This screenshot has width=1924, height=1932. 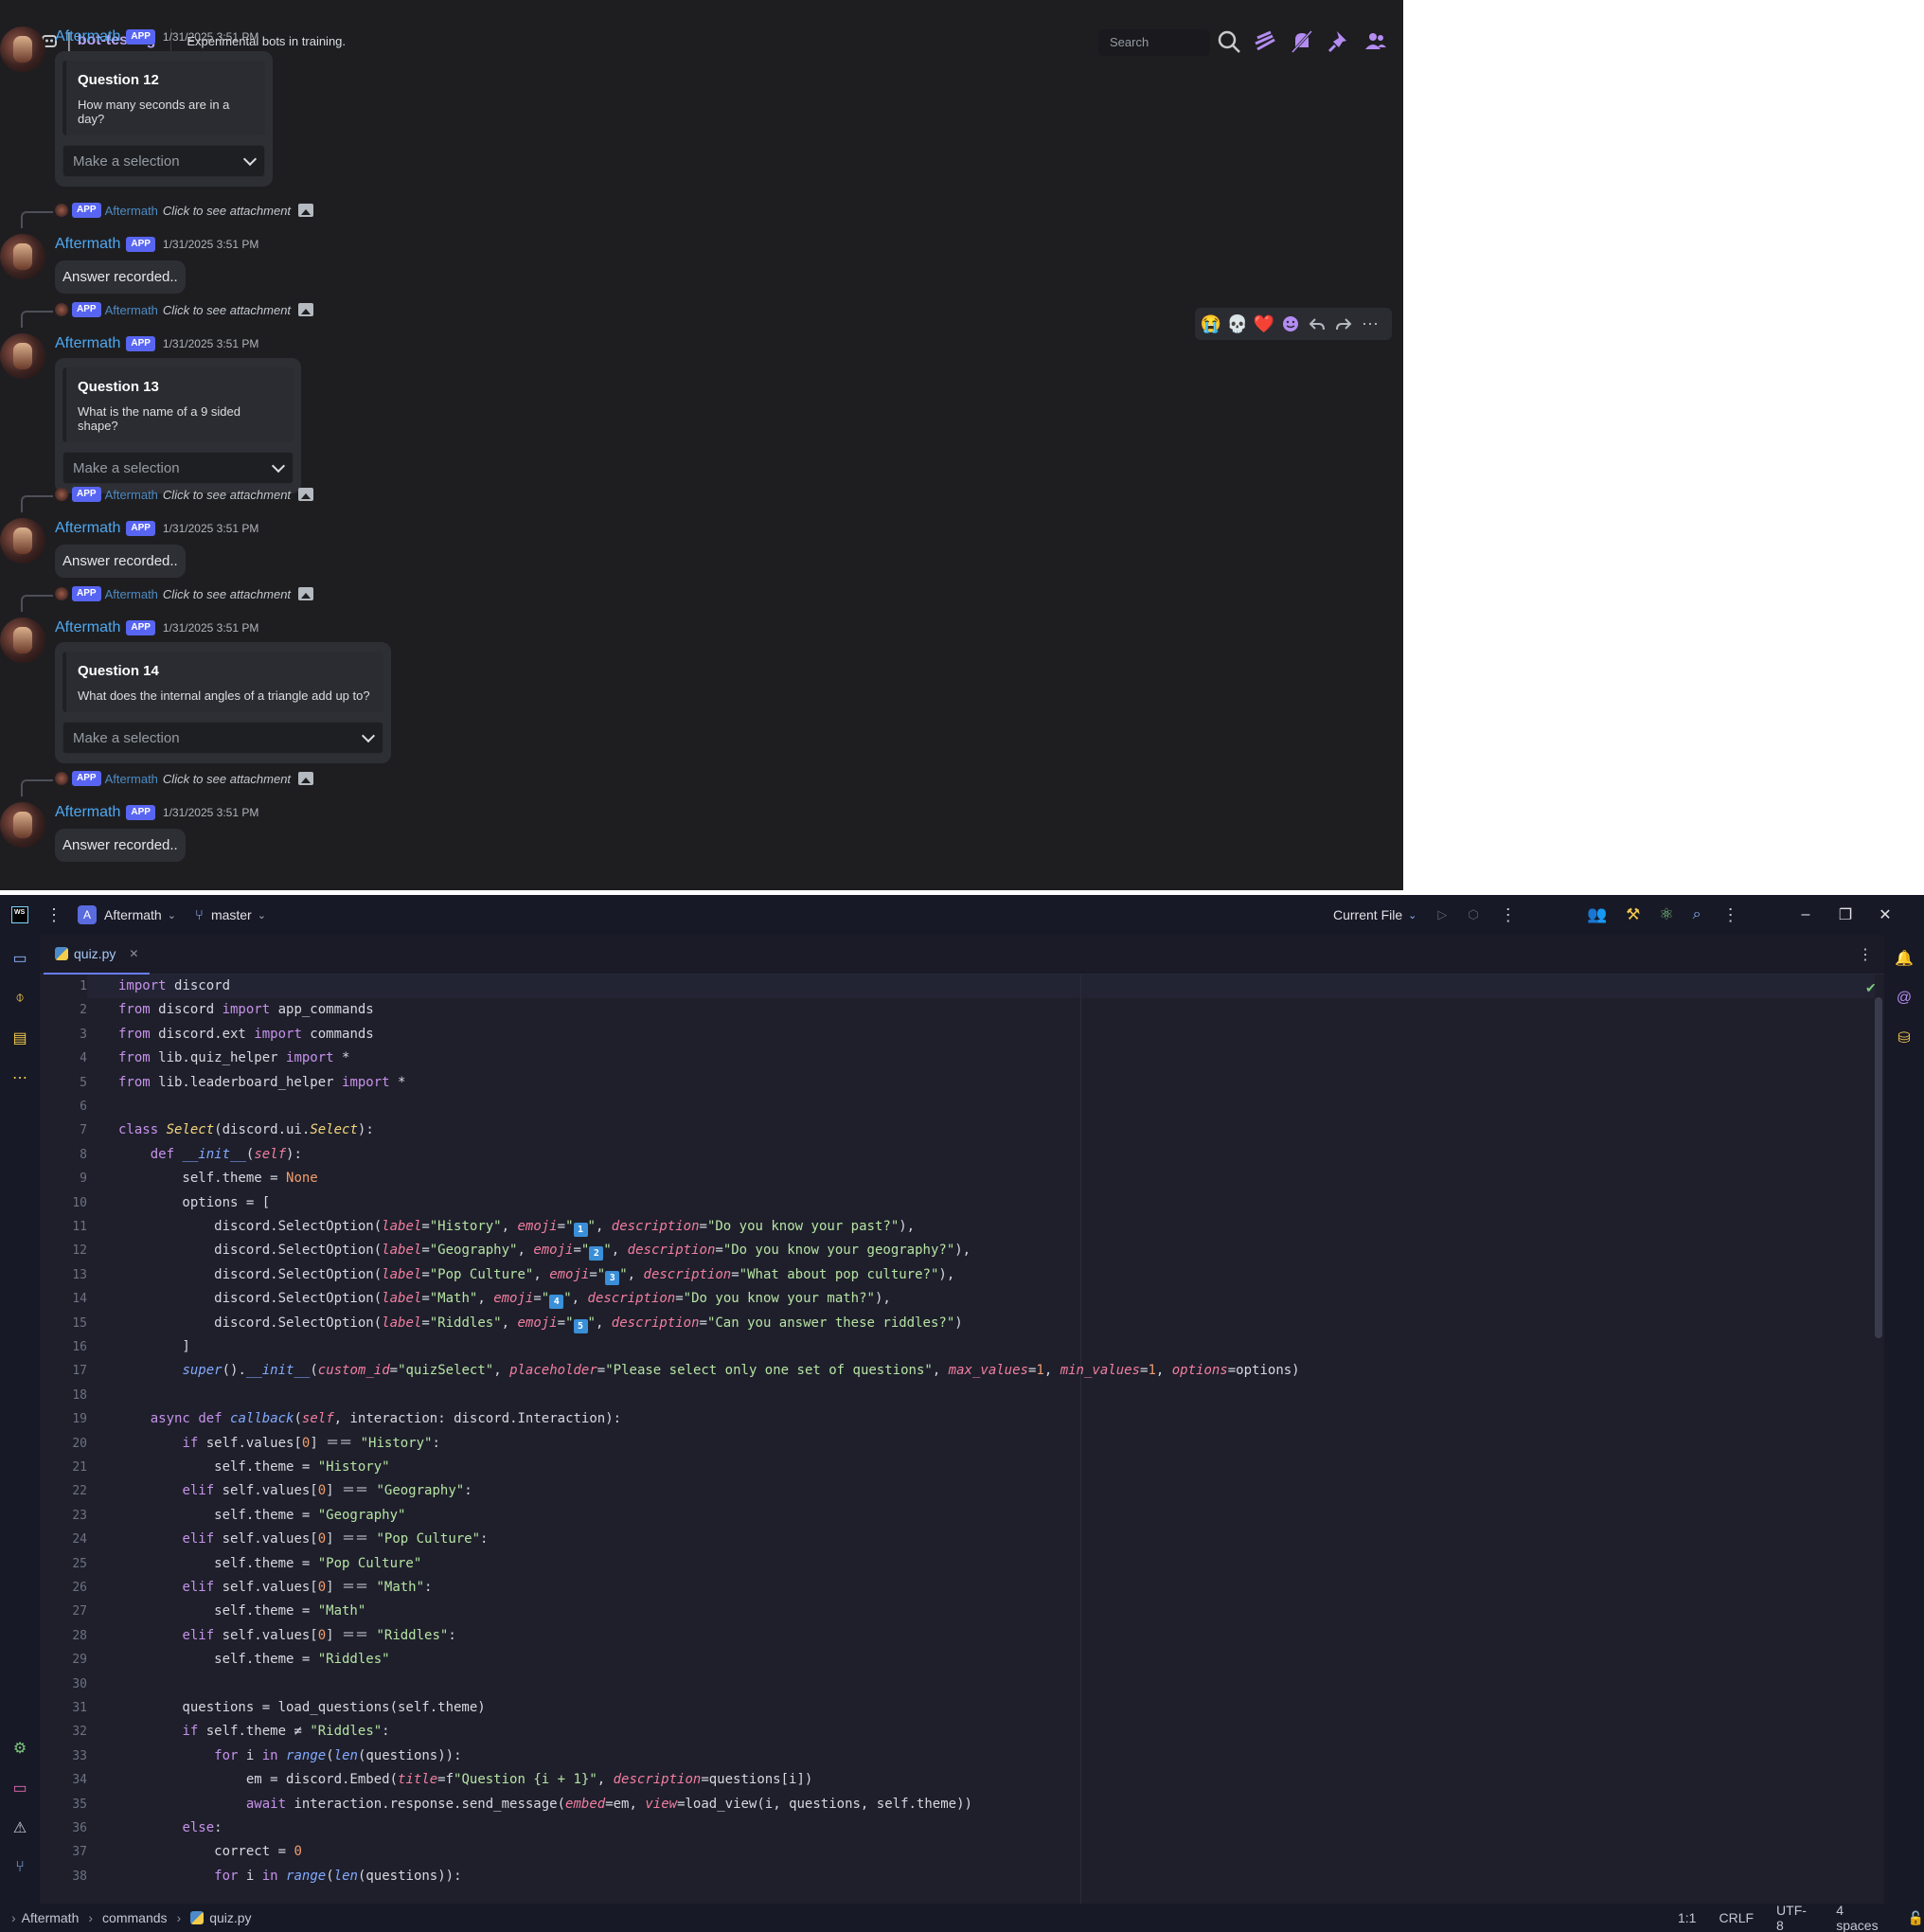 What do you see at coordinates (1317, 323) in the screenshot?
I see `reply-icon` at bounding box center [1317, 323].